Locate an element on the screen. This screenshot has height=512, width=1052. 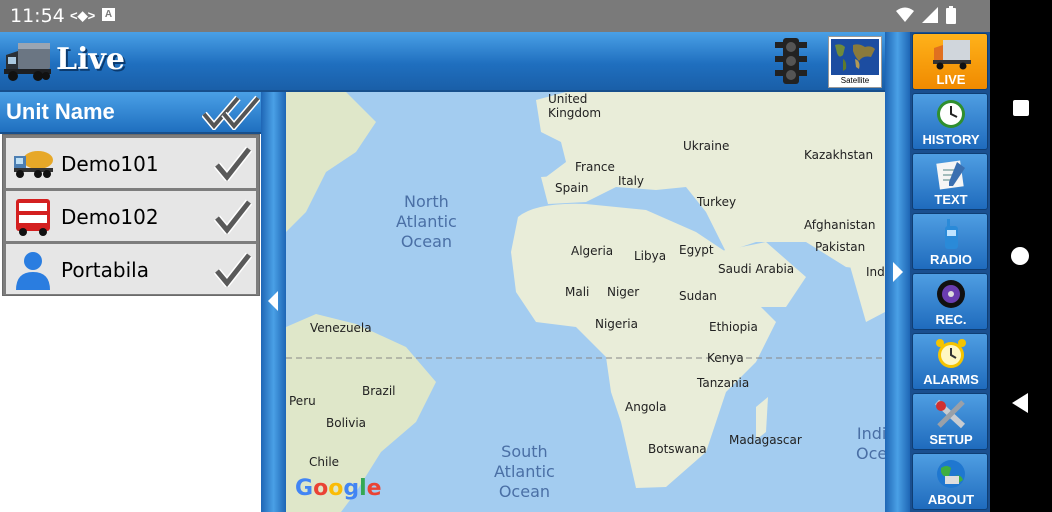
signal-icon is located at coordinates (930, 15).